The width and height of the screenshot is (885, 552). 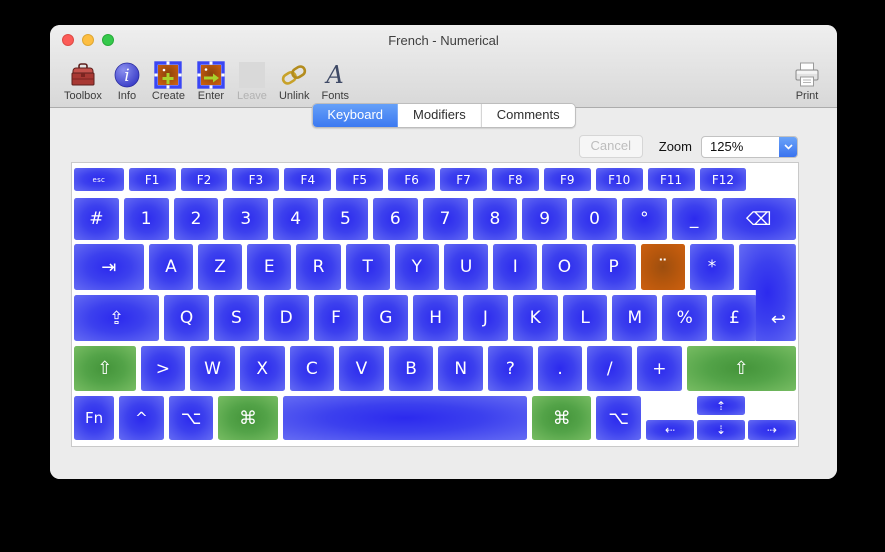 I want to click on key-u: U, so click(x=466, y=267).